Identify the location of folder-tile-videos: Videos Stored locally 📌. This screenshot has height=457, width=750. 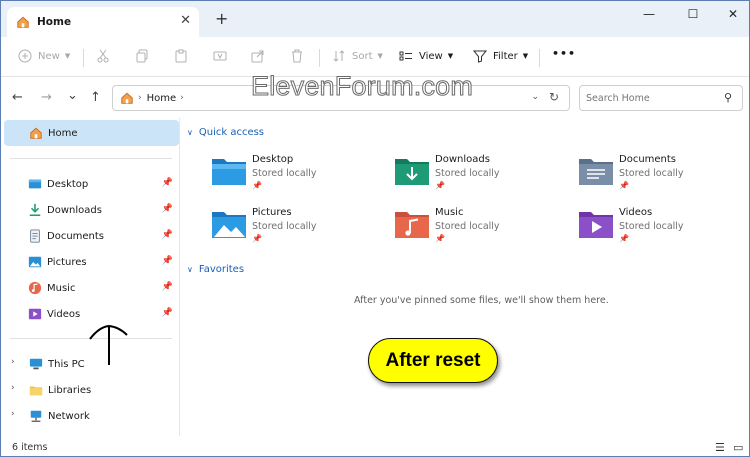
(663, 228).